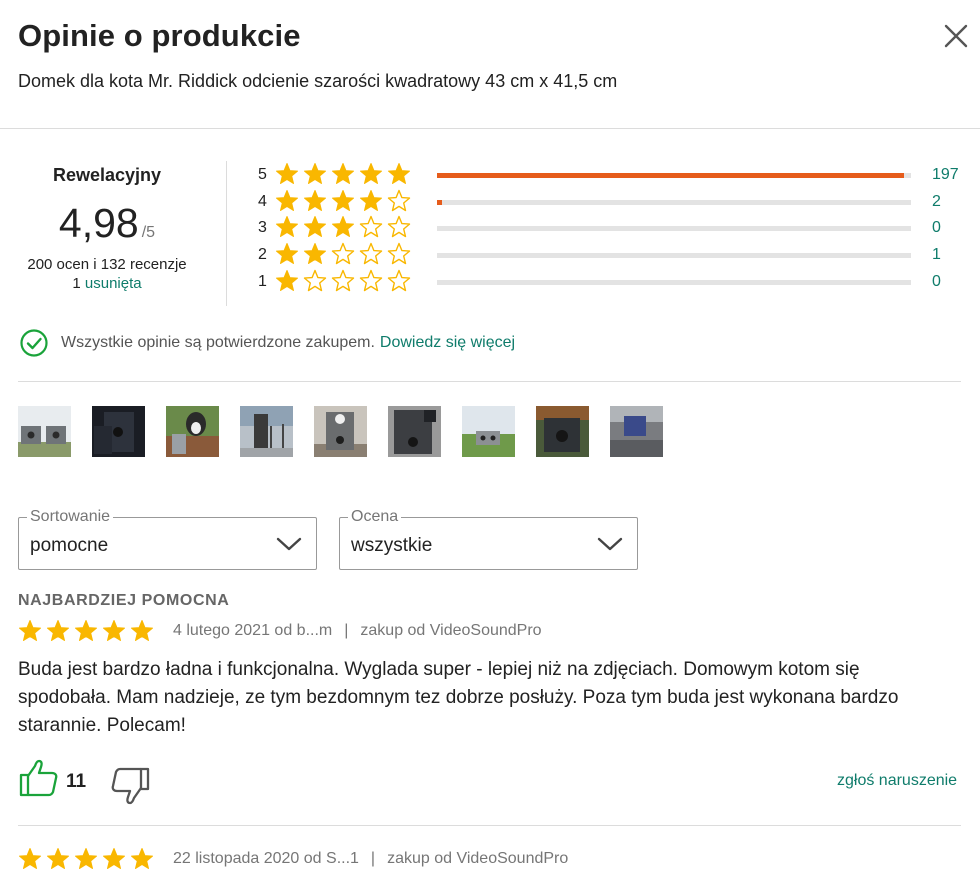  I want to click on removed-count: 1, so click(76, 283).